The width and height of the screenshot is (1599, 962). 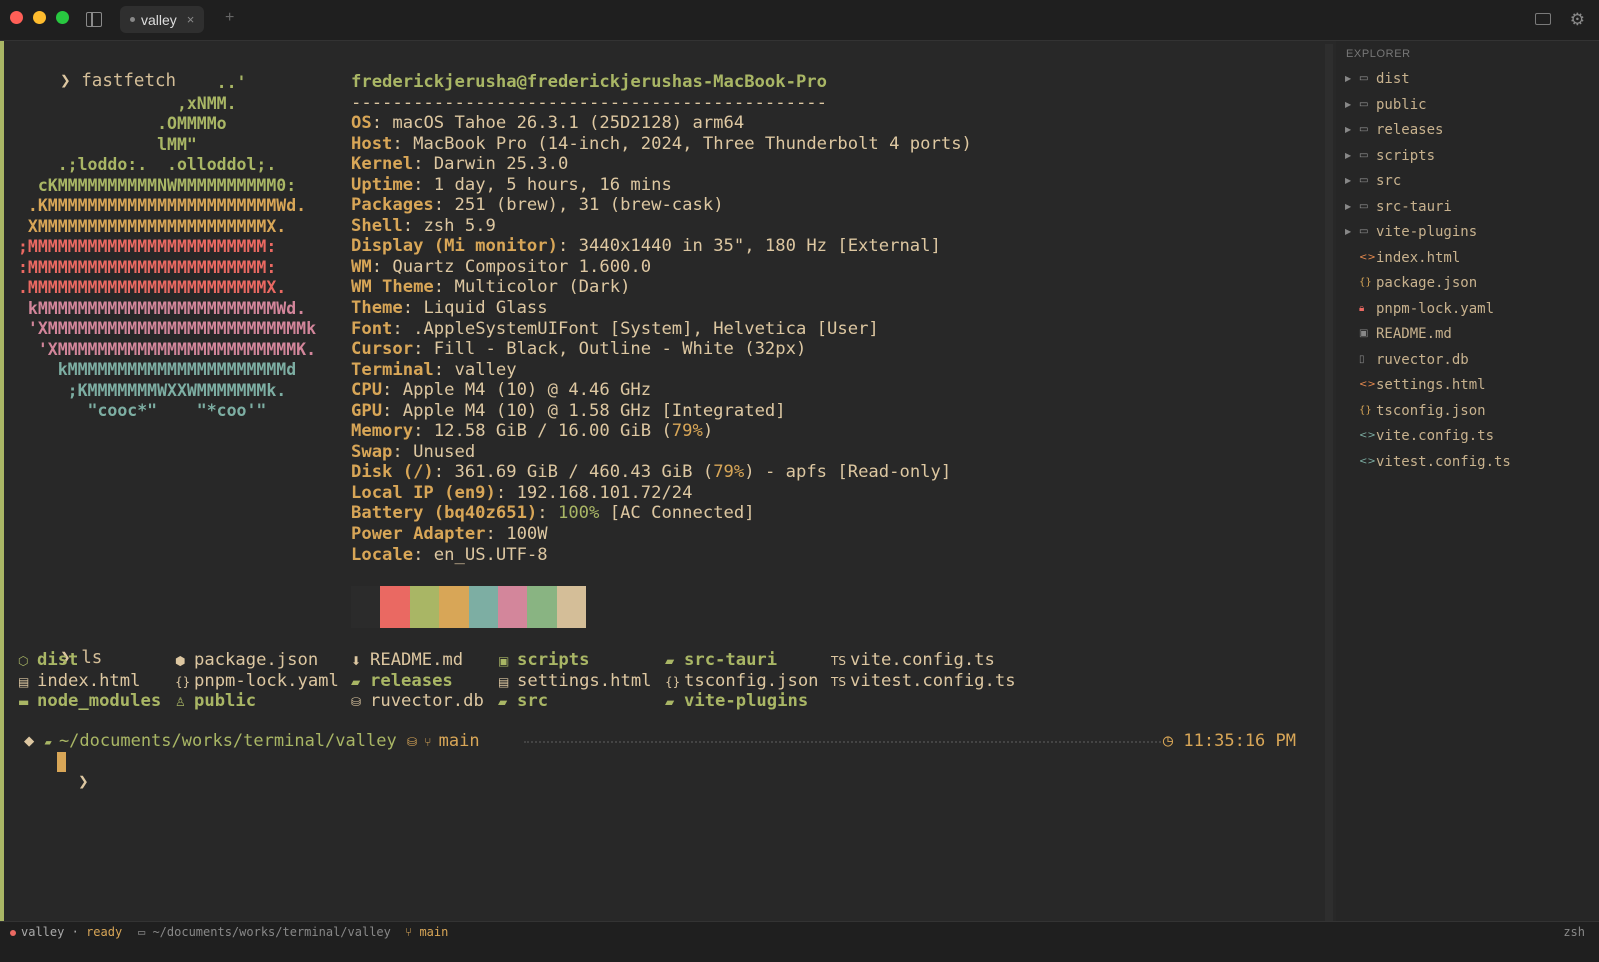 I want to click on explorer-folder: ▶ ▭ dist, so click(x=1466, y=79).